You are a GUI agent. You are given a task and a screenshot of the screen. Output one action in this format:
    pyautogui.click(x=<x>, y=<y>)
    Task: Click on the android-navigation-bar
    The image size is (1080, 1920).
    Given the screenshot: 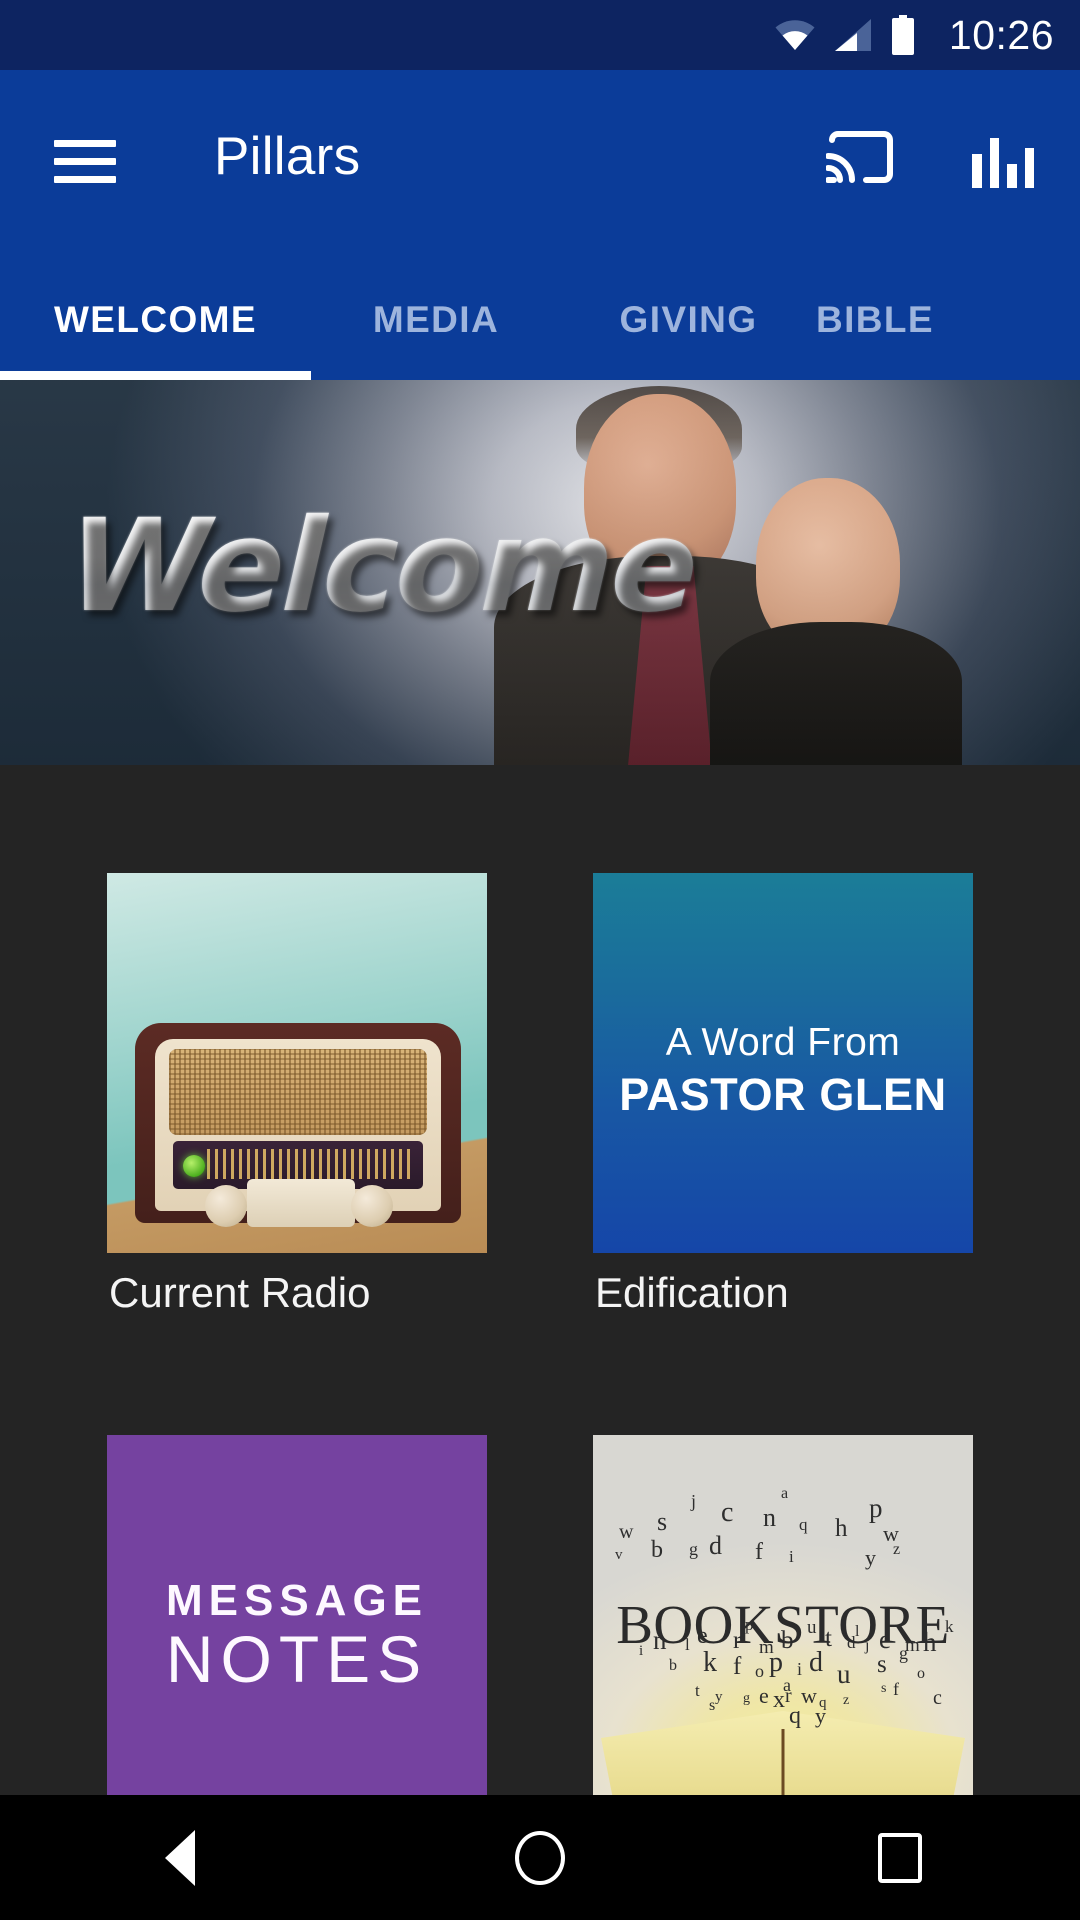 What is the action you would take?
    pyautogui.click(x=540, y=1857)
    